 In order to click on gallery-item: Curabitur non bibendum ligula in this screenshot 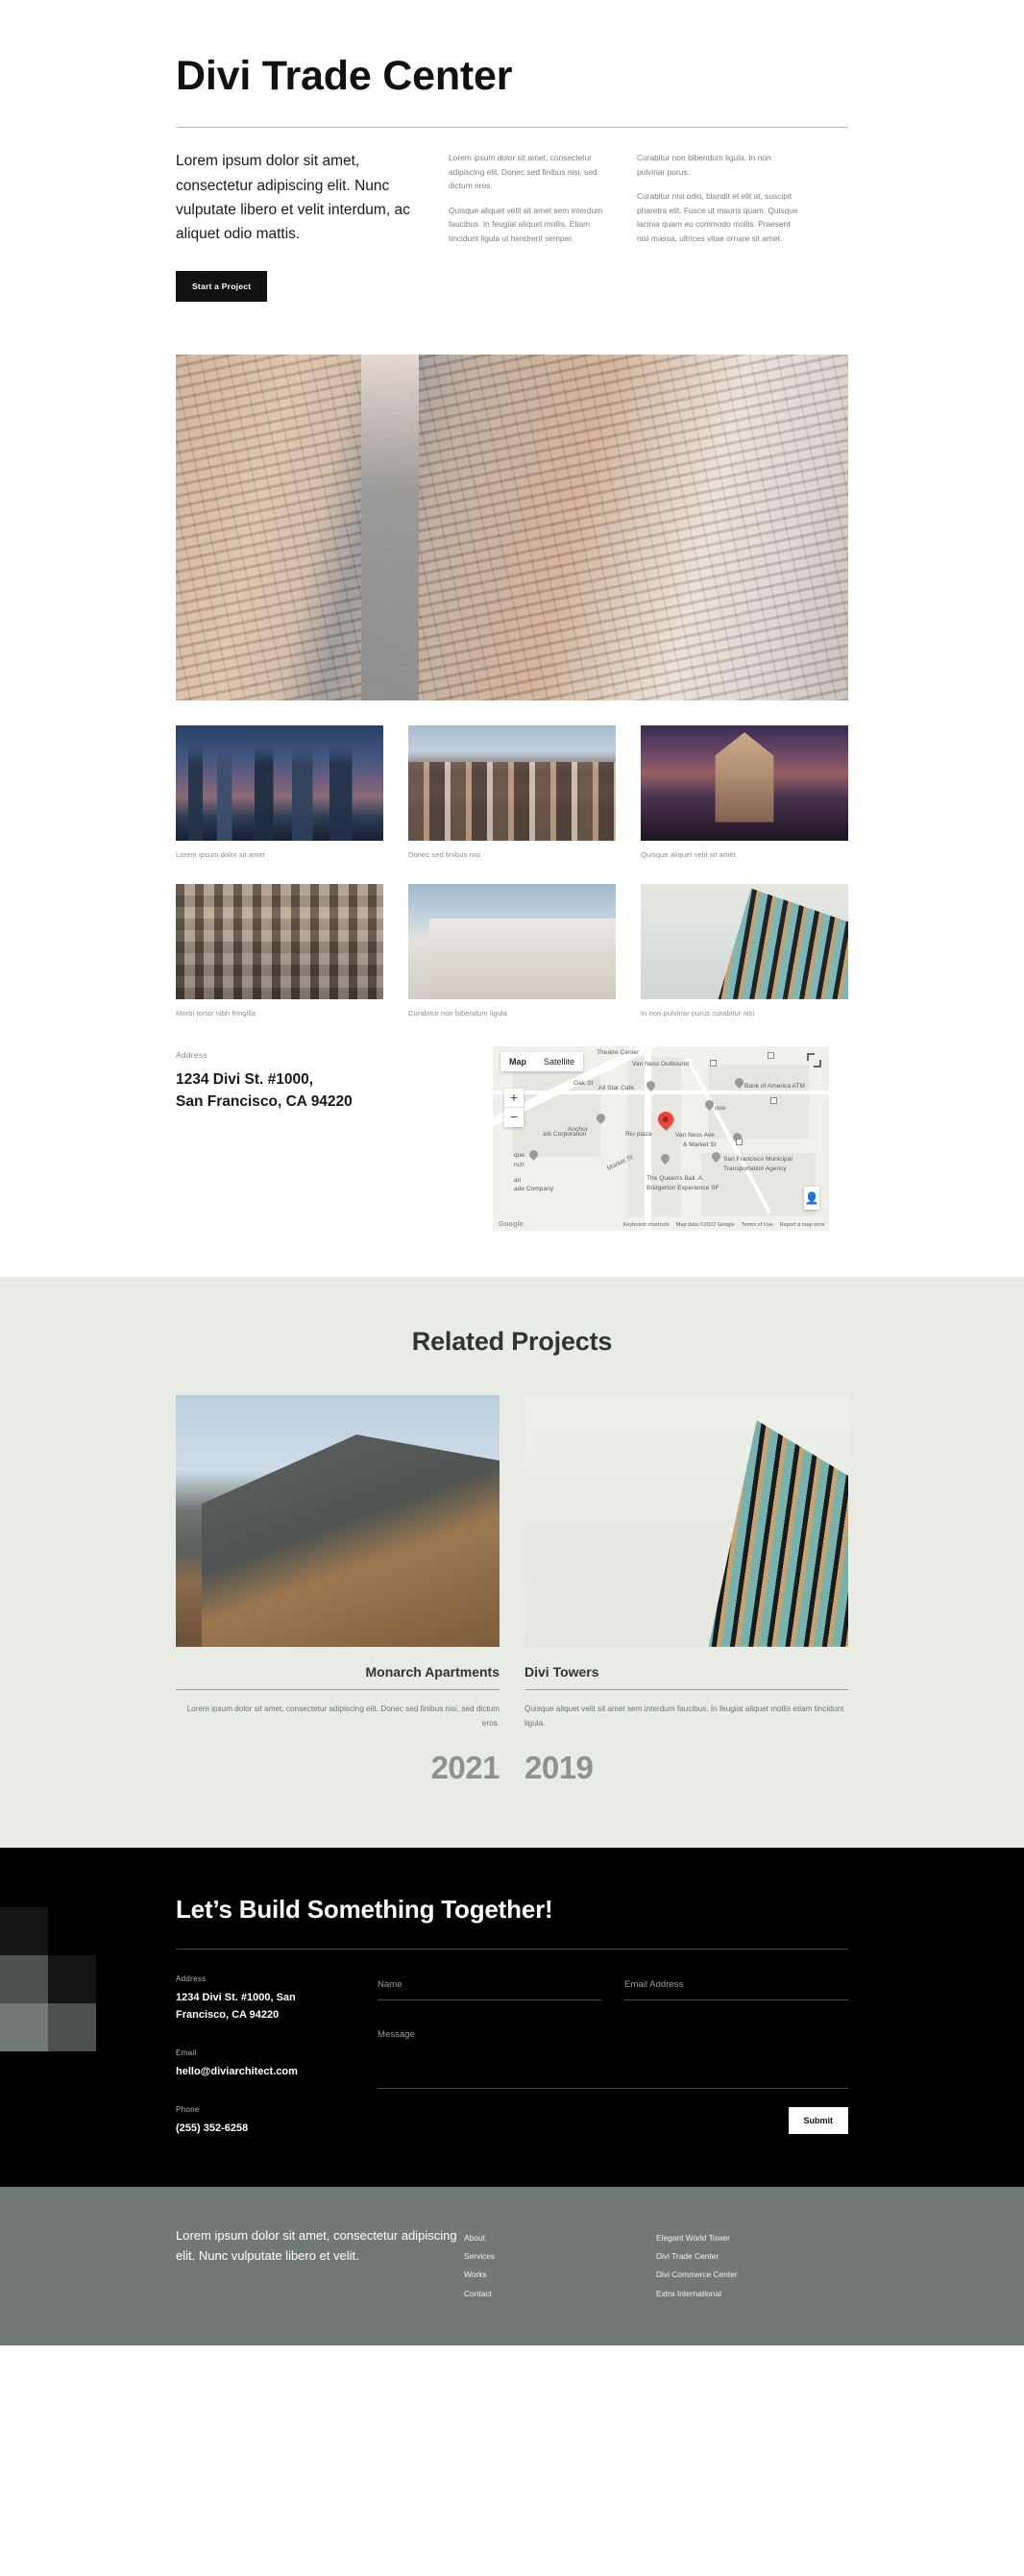, I will do `click(512, 950)`.